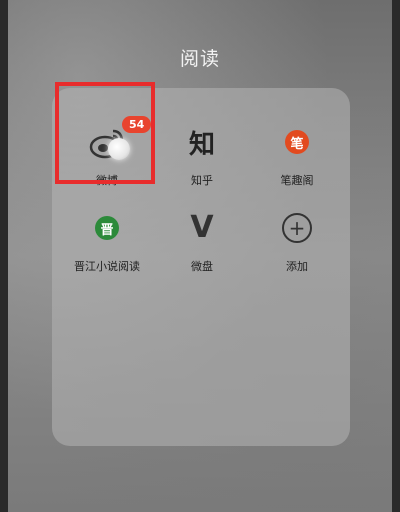 The width and height of the screenshot is (400, 512). I want to click on add-icon: +, so click(297, 228).